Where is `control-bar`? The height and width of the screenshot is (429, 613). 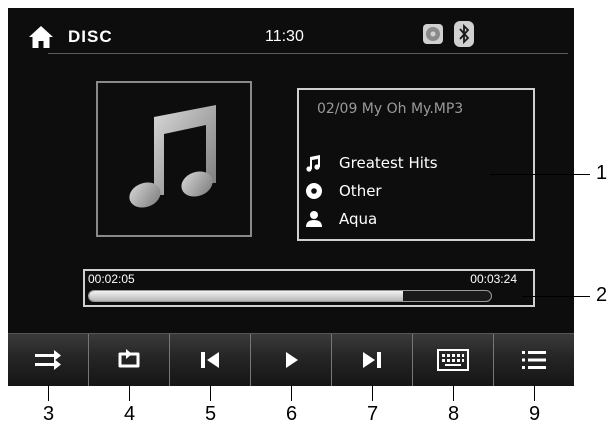
control-bar is located at coordinates (291, 359).